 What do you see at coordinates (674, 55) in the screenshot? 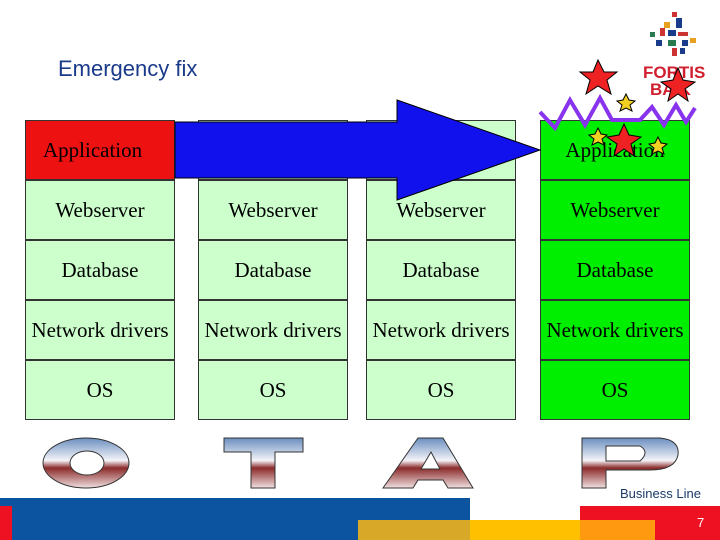
I see `fortis-logo-icon: FORTIS BA K` at bounding box center [674, 55].